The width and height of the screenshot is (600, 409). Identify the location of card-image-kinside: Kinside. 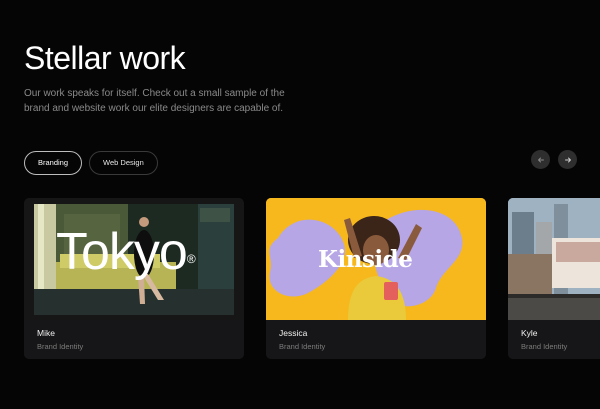
(376, 259).